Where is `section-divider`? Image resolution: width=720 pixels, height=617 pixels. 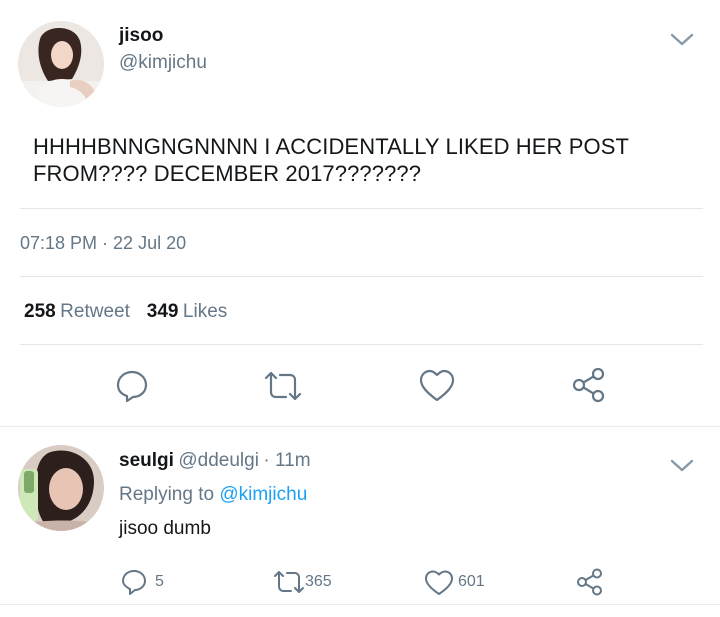 section-divider is located at coordinates (360, 426).